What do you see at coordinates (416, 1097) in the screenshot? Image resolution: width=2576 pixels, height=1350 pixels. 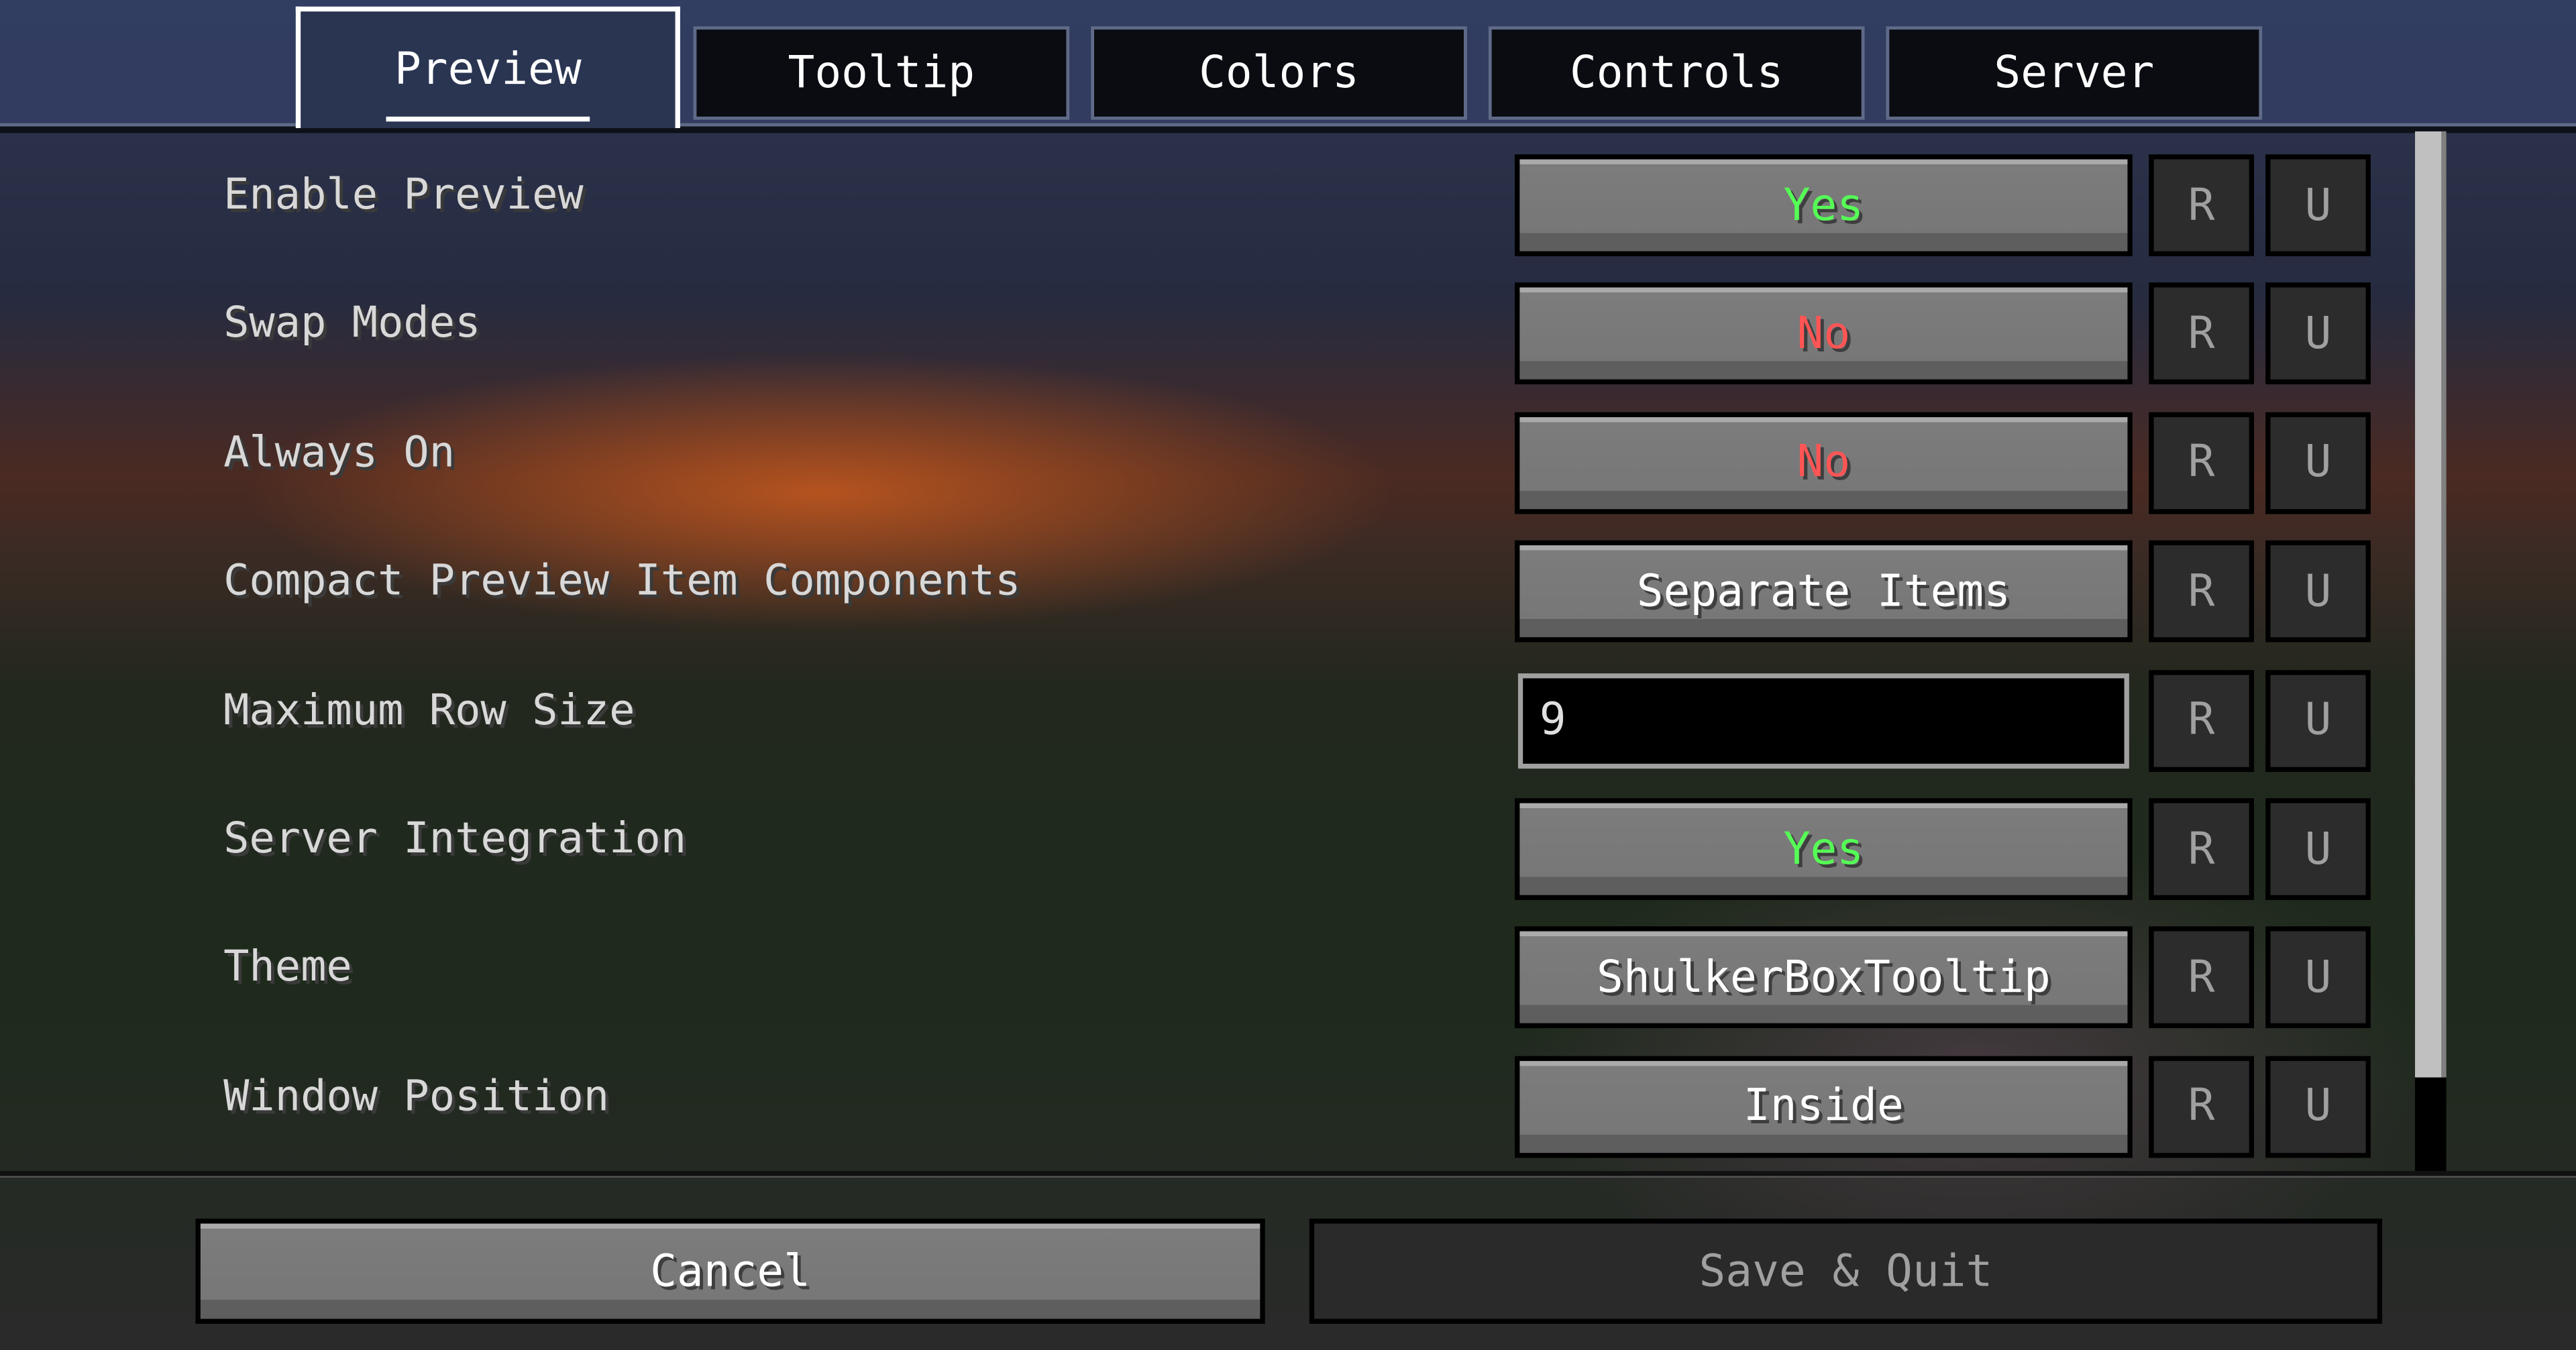 I see `option-label-window-position: Window Position` at bounding box center [416, 1097].